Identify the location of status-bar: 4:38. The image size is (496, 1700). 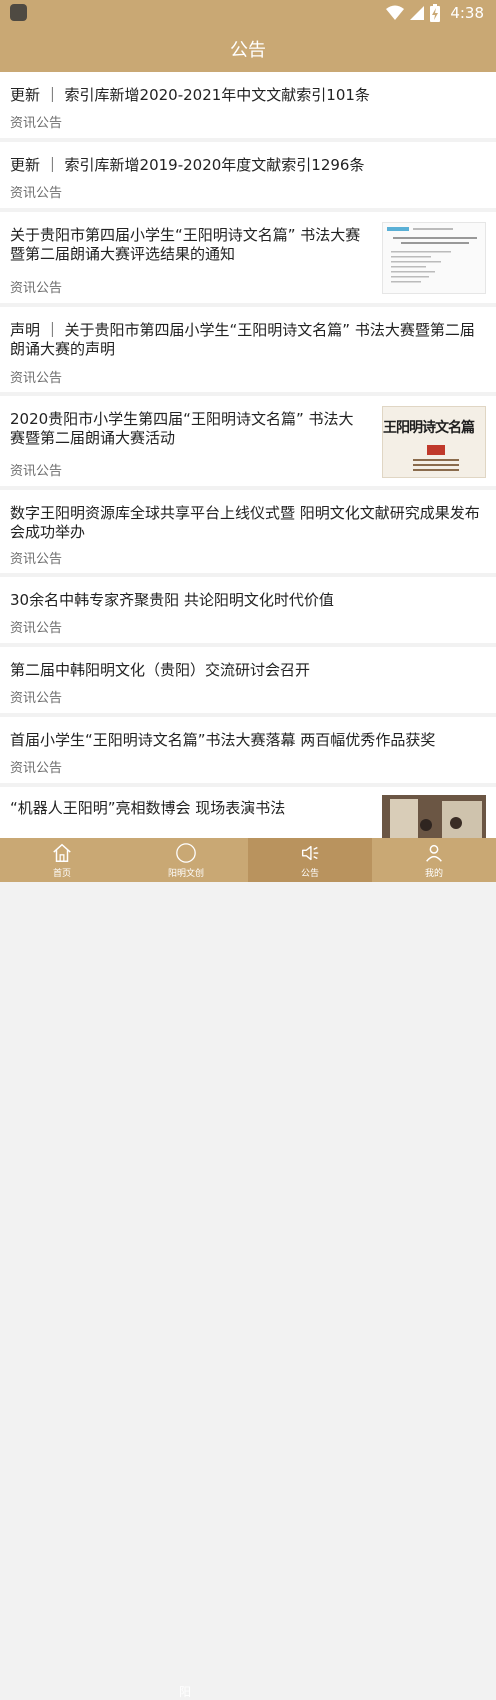
(248, 13).